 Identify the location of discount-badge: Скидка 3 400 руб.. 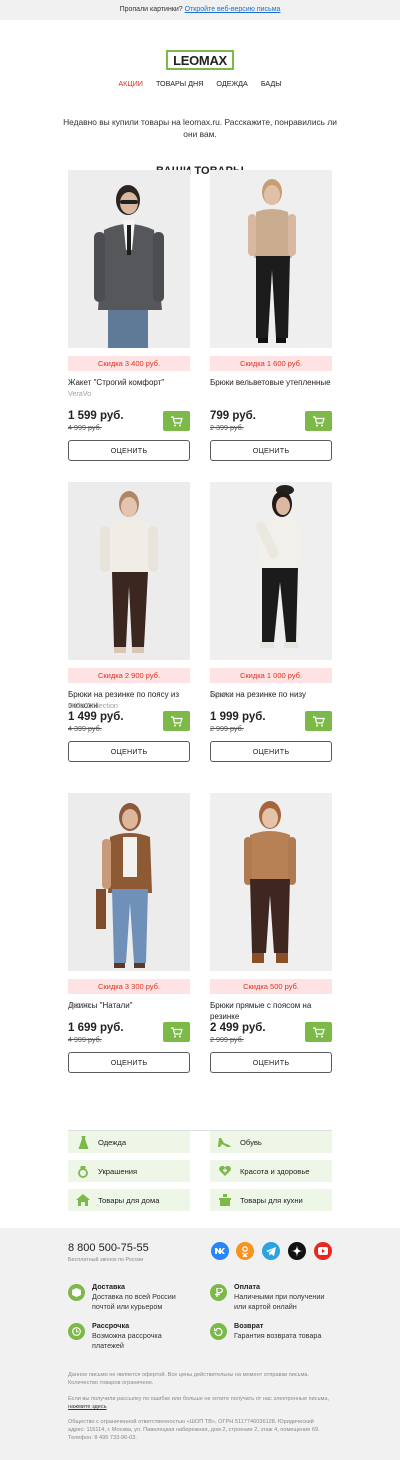
(129, 363).